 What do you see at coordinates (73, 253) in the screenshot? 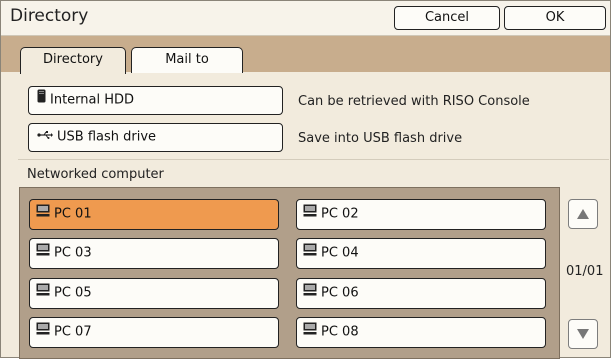
I see `computer-label: PC 03` at bounding box center [73, 253].